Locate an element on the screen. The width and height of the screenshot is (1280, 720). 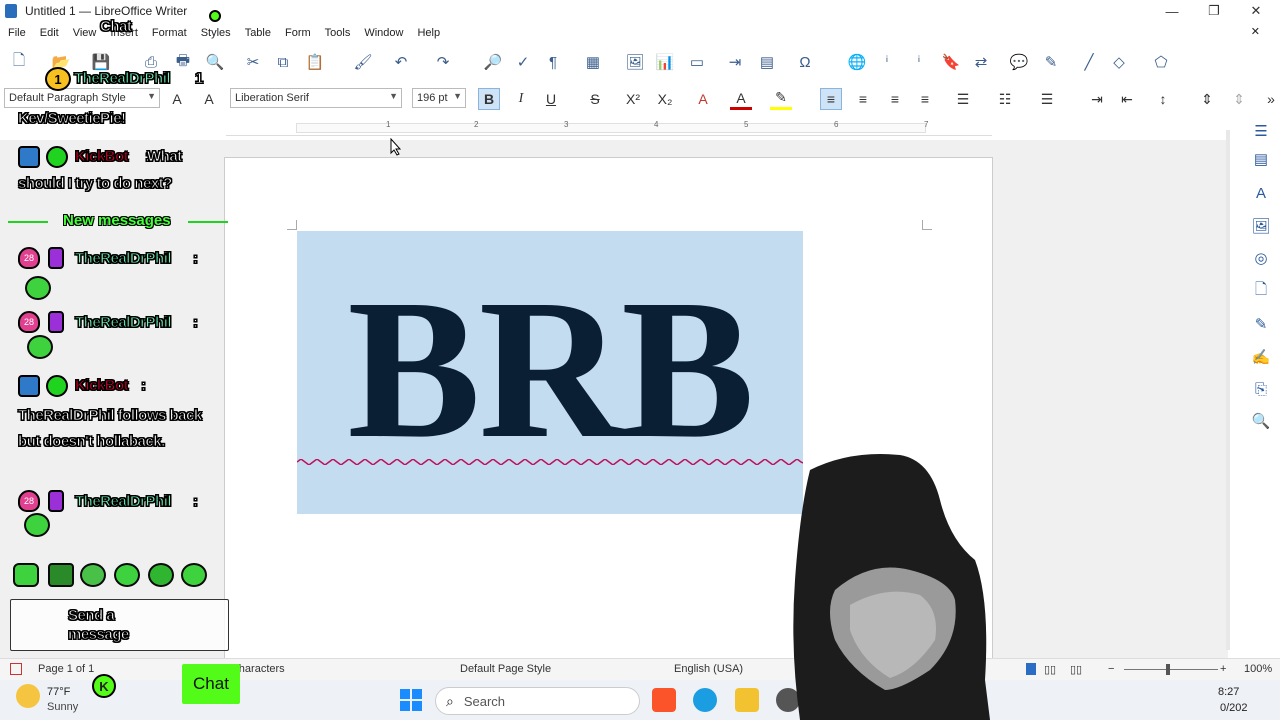
export-pdf-icon: ⎙ is located at coordinates (151, 62).